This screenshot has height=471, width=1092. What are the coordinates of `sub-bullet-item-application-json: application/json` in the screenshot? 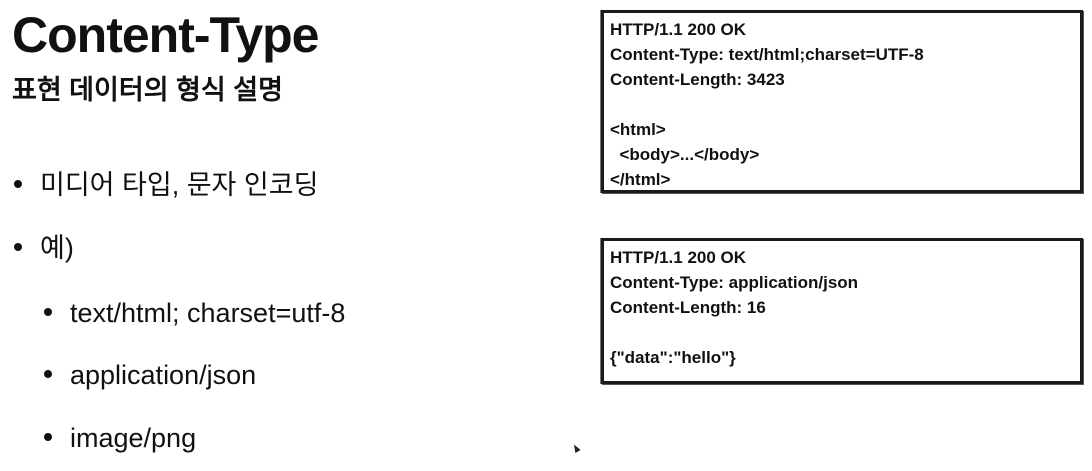 It's located at (150, 375).